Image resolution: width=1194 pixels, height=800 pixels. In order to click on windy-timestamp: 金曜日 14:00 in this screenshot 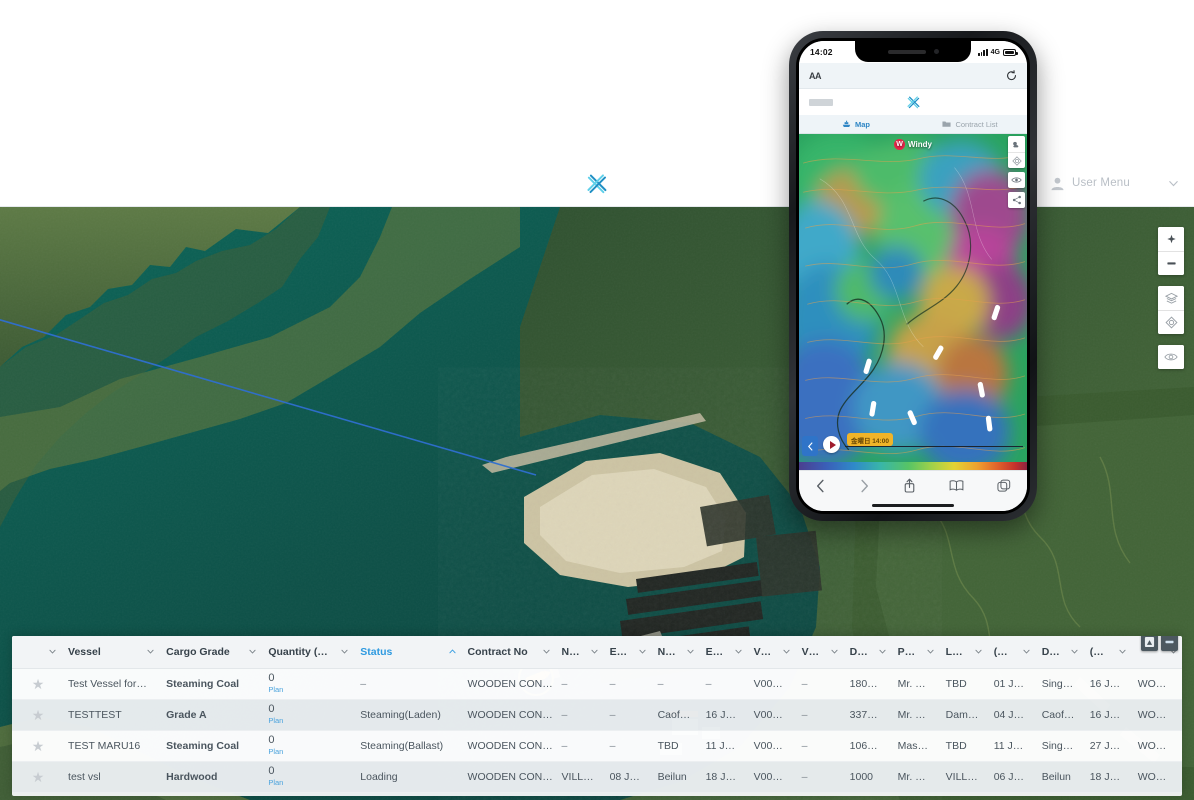, I will do `click(870, 439)`.